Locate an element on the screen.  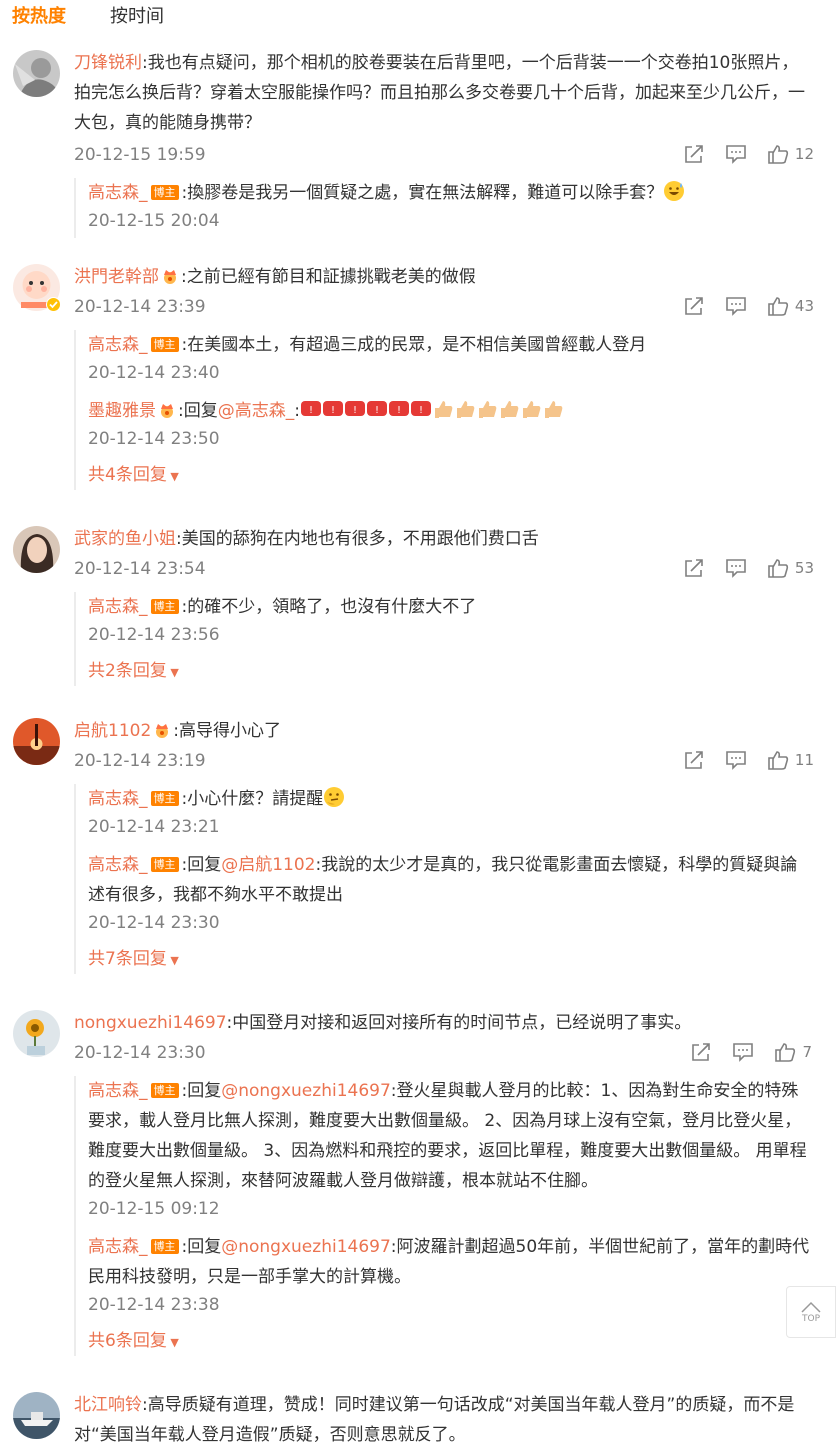
tab-by-popularity: 按热度 is located at coordinates (39, 17).